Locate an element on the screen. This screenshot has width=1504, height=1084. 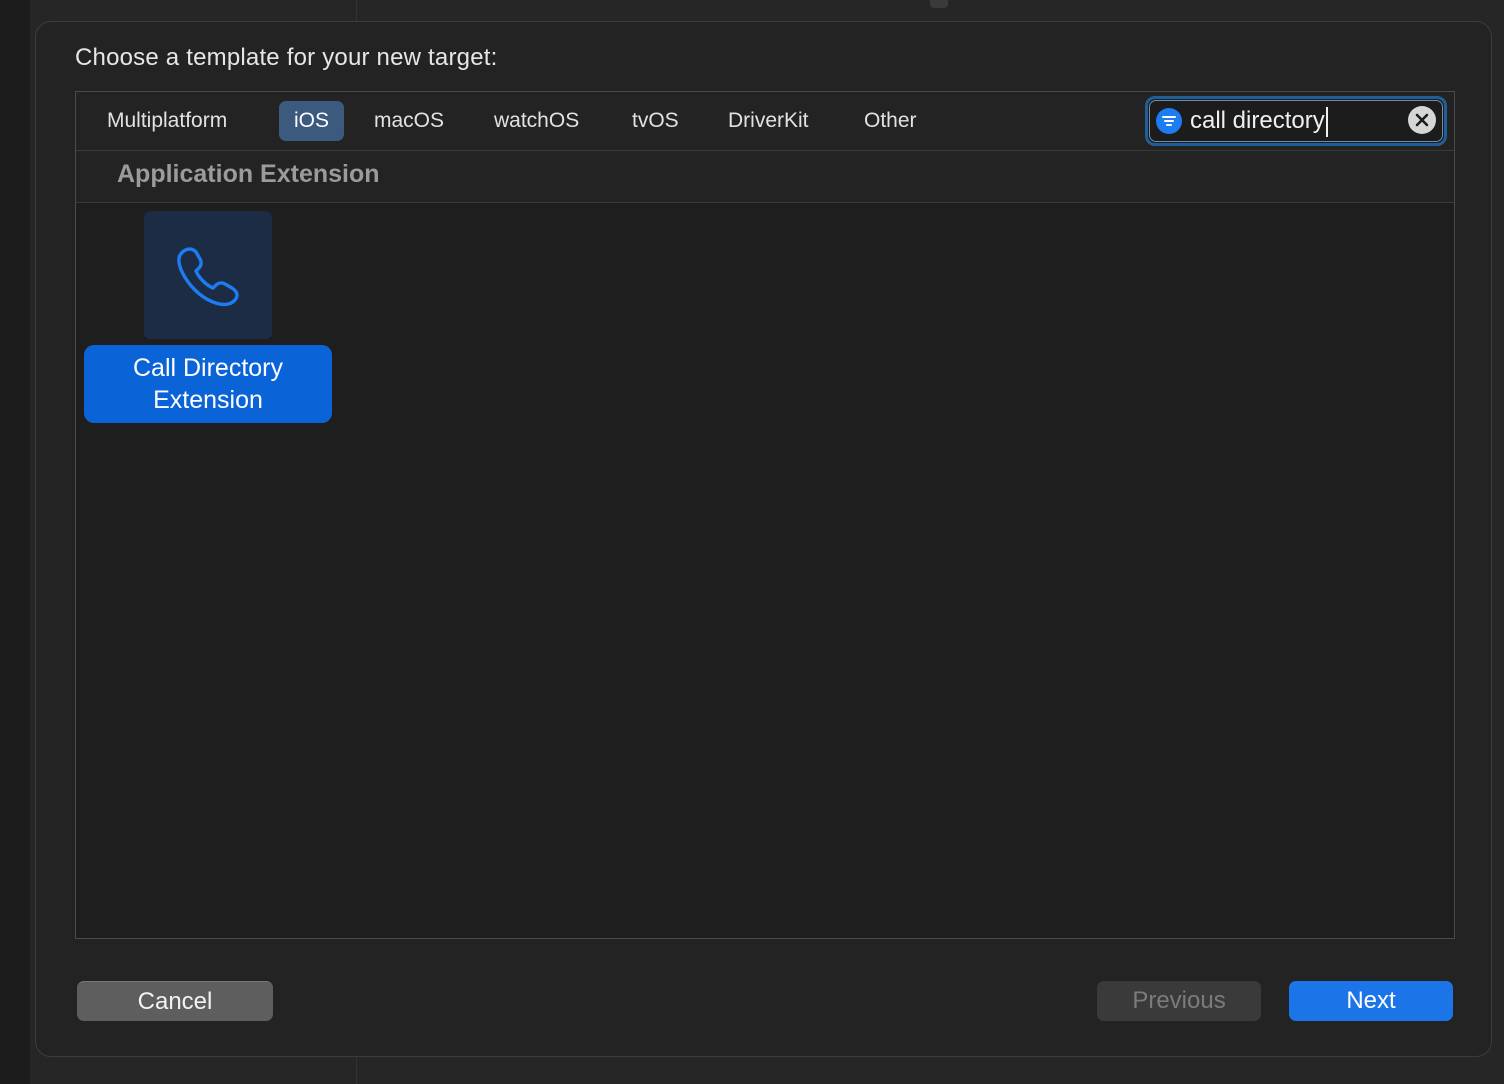
section-header: Application Extension is located at coordinates (765, 177).